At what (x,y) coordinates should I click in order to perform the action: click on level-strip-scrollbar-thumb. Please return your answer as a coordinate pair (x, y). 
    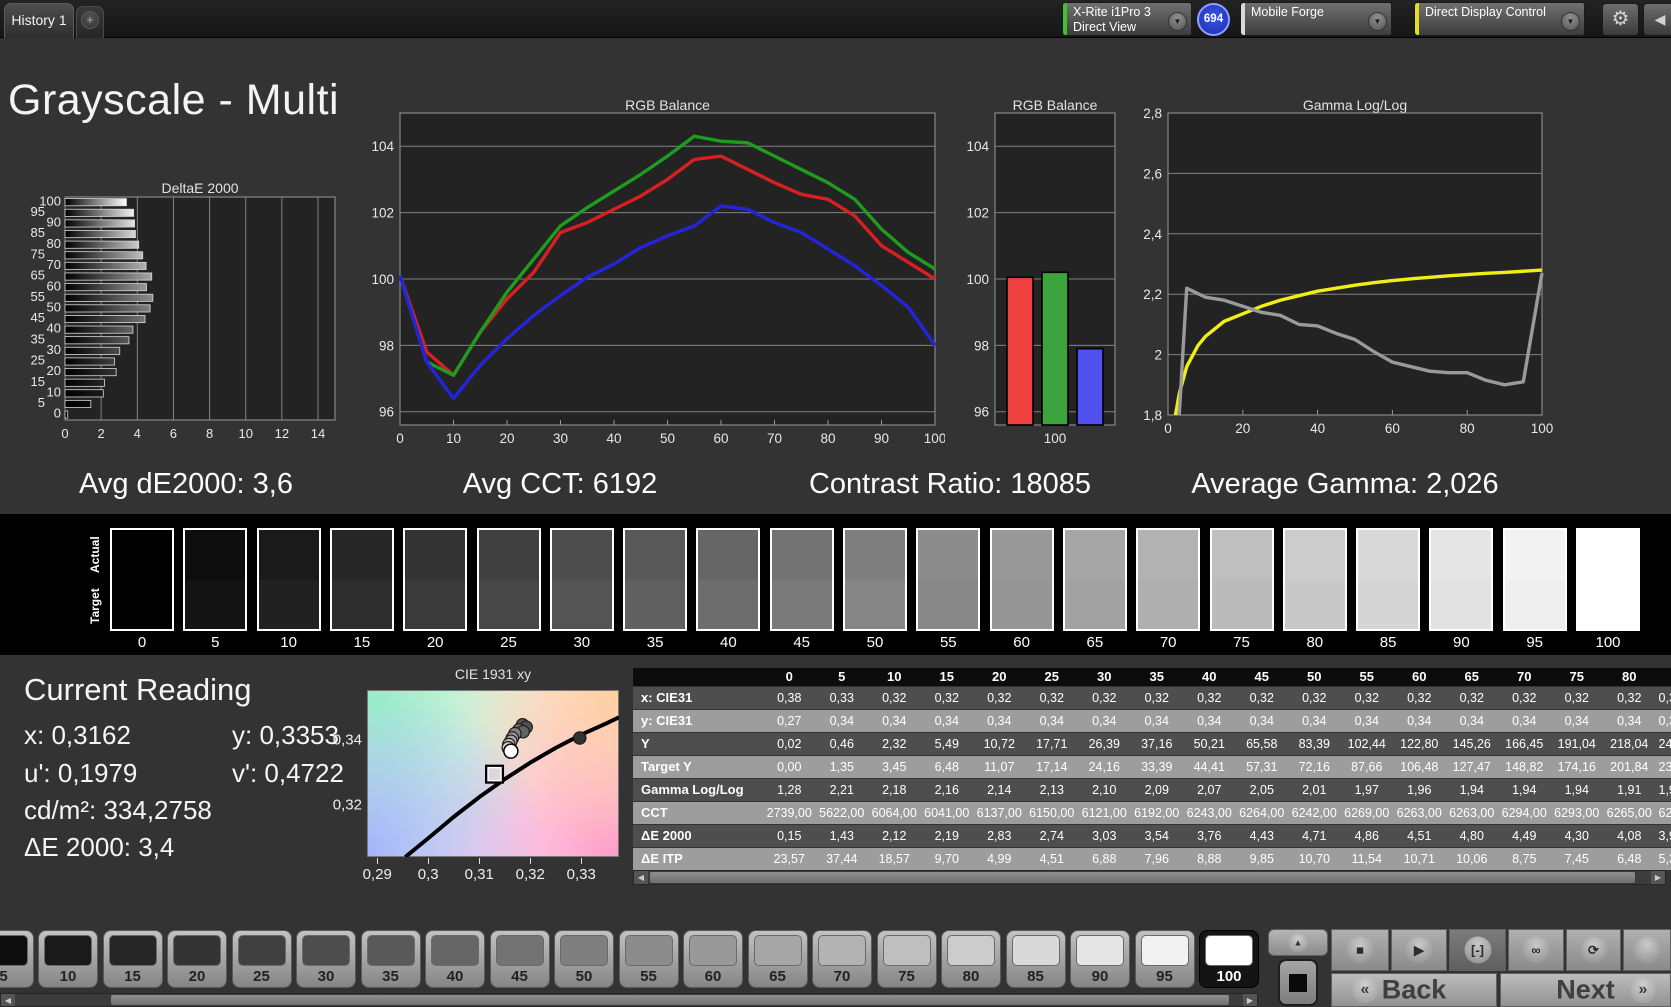
    Looking at the image, I should click on (670, 1000).